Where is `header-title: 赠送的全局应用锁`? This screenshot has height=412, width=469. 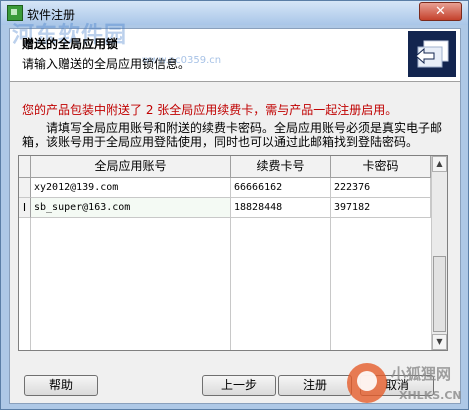 header-title: 赠送的全局应用锁 is located at coordinates (70, 44).